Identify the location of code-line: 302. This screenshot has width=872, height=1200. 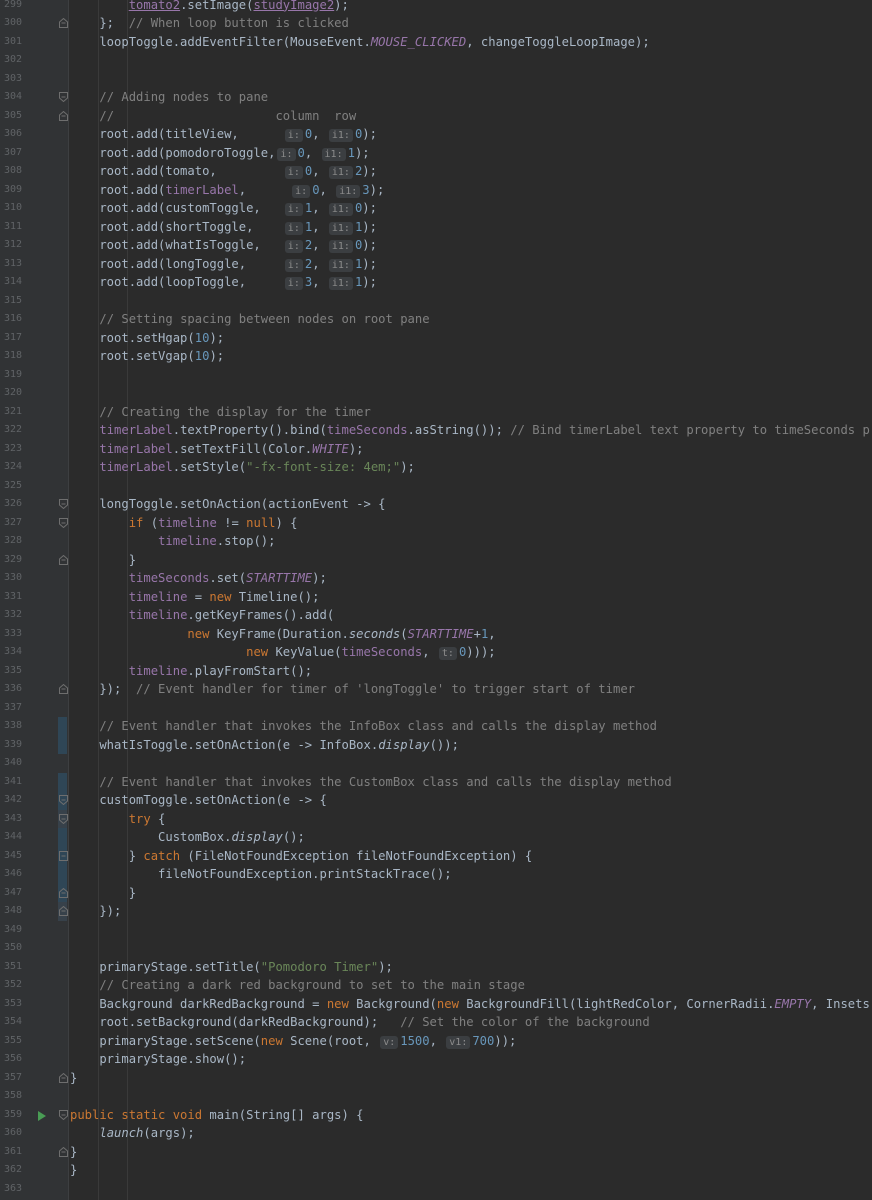
(436, 60).